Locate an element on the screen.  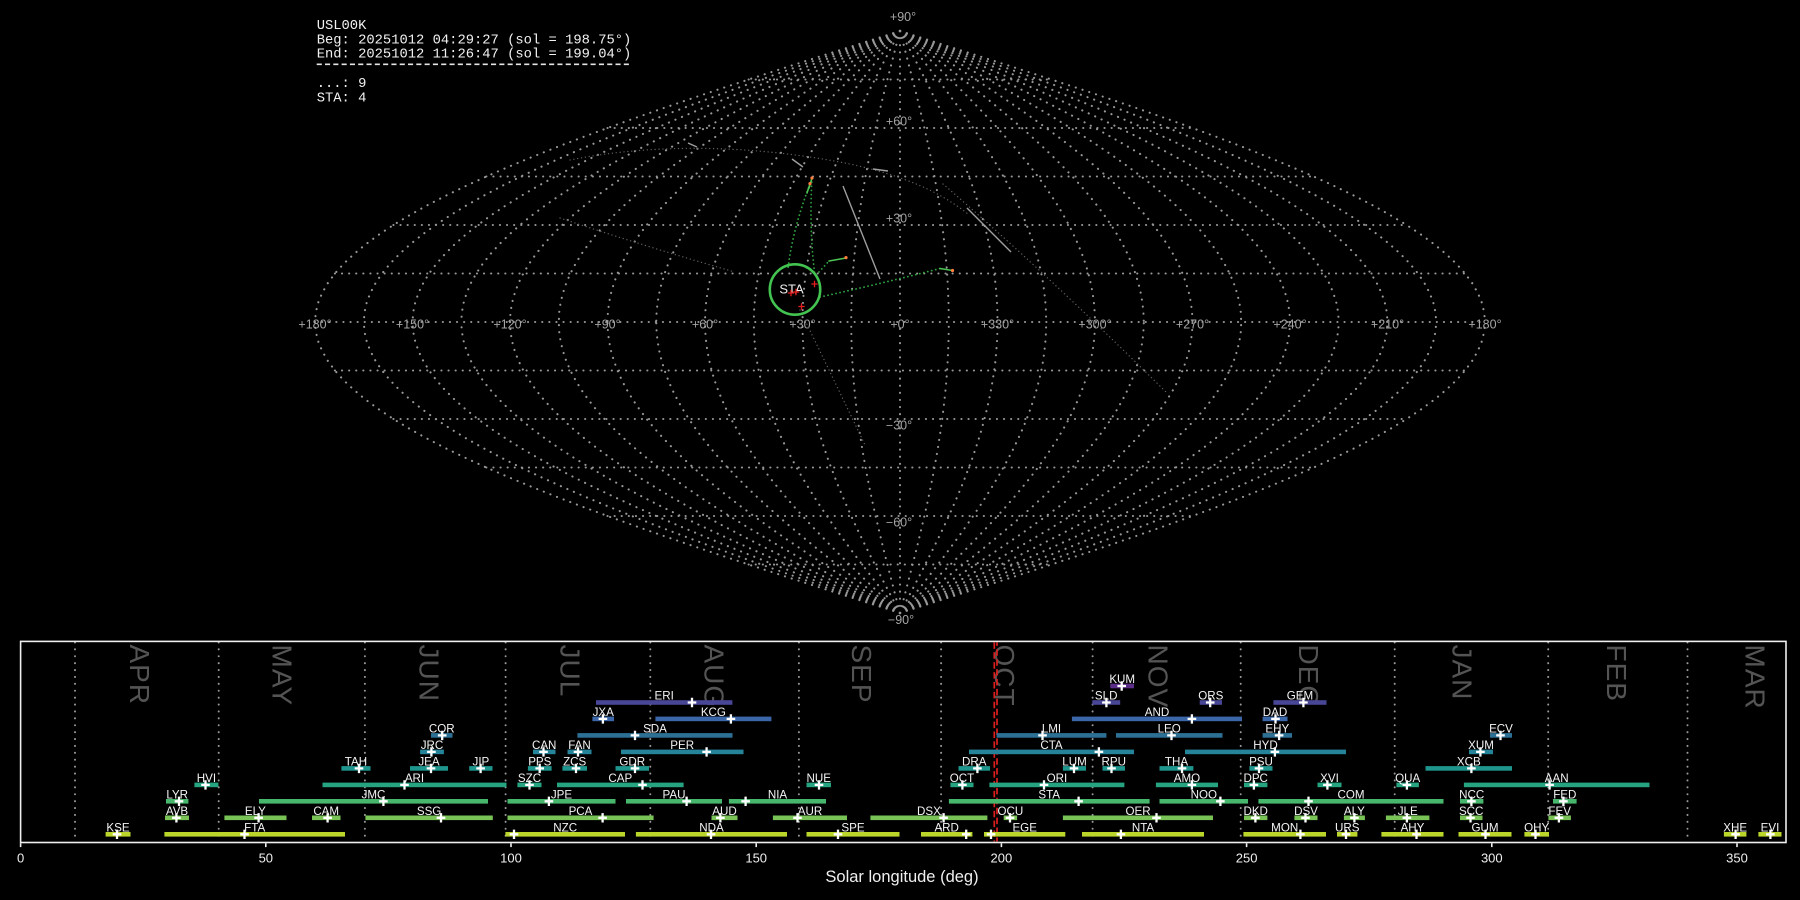
svg-text: PAU is located at coordinates (674, 794).